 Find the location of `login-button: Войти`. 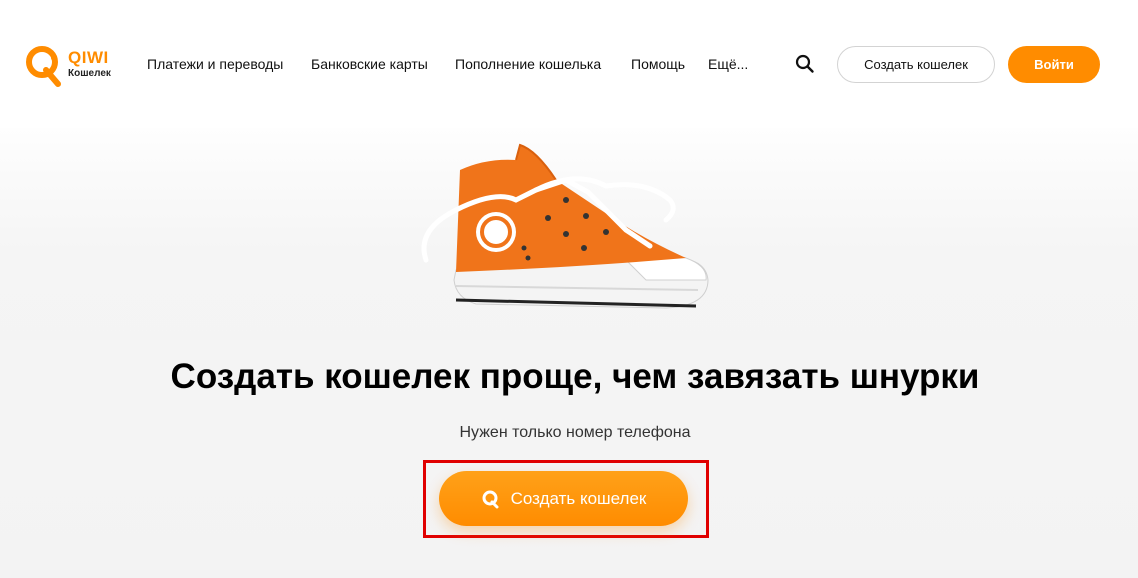

login-button: Войти is located at coordinates (1054, 64).